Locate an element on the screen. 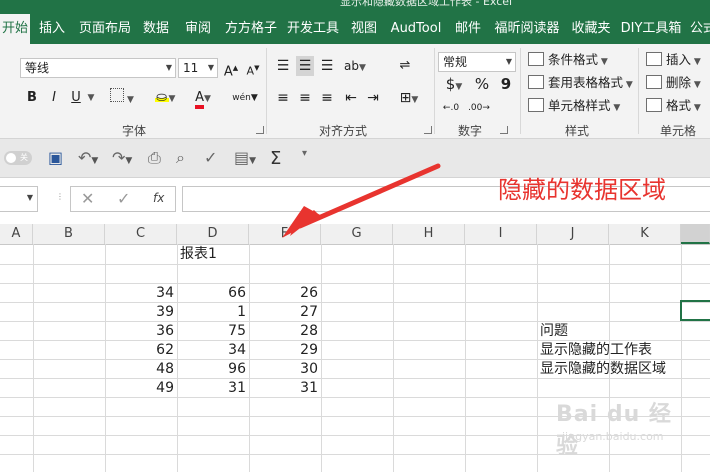 The width and height of the screenshot is (710, 472). annotation-label: 隐藏的数据区域 is located at coordinates (582, 190).